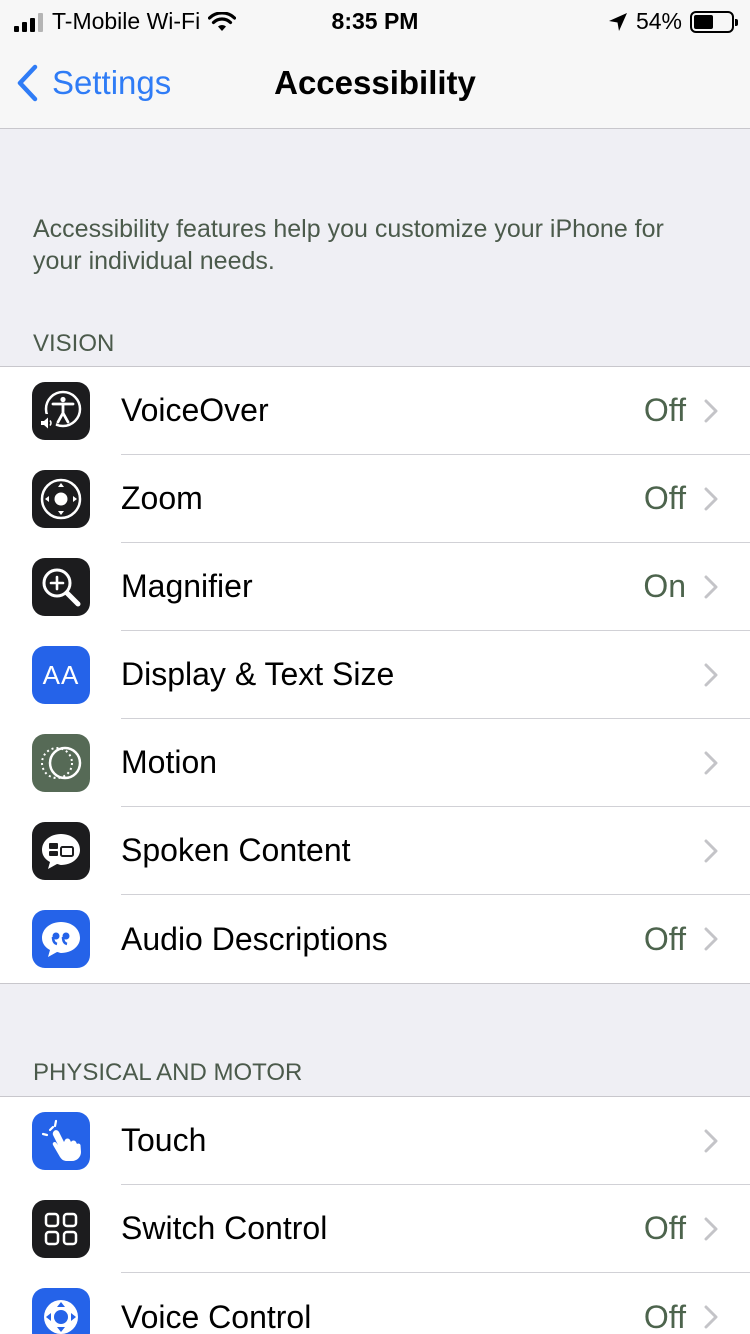  I want to click on switch-control-icon, so click(61, 1229).